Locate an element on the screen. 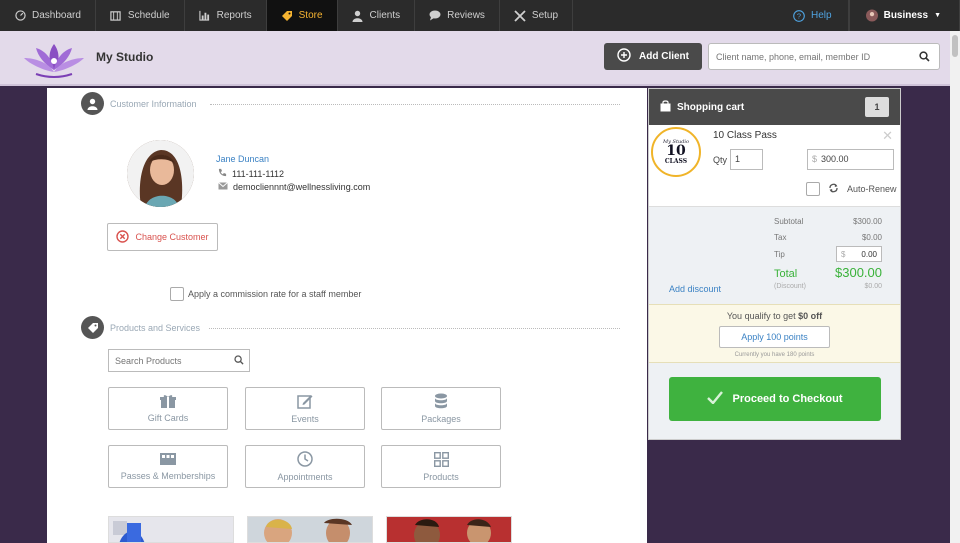 Image resolution: width=960 pixels, height=543 pixels. product-search is located at coordinates (179, 360).